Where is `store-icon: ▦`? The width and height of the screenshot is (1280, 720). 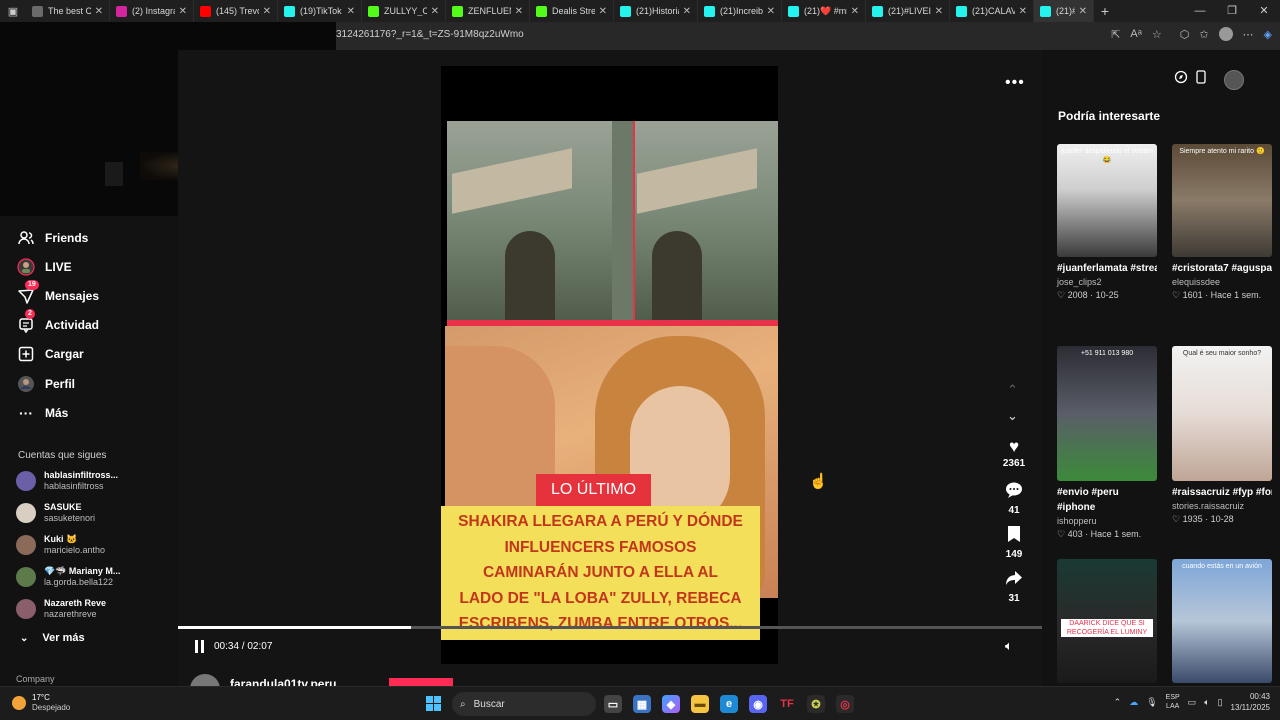
store-icon: ▦ is located at coordinates (642, 704).